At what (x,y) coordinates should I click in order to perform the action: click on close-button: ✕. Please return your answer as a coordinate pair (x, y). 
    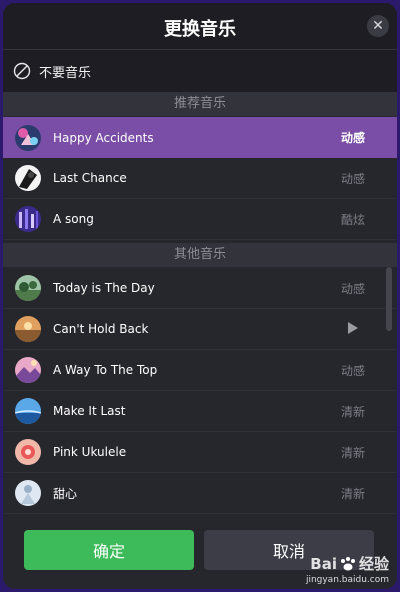
    Looking at the image, I should click on (378, 26).